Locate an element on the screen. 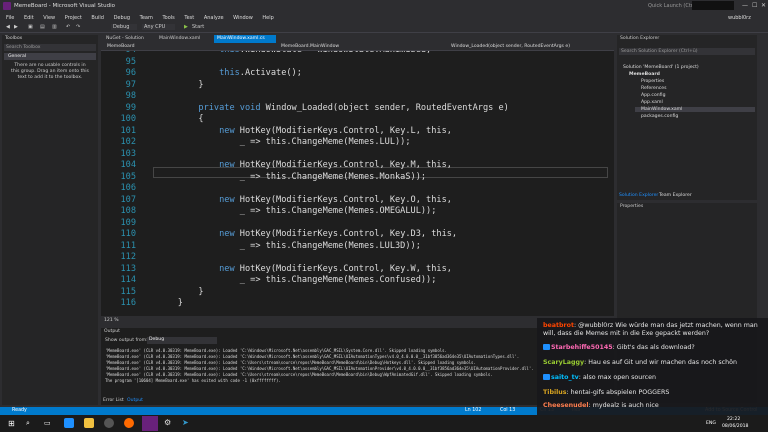 This screenshot has width=768, height=432. line-number: 95 is located at coordinates (130, 61).